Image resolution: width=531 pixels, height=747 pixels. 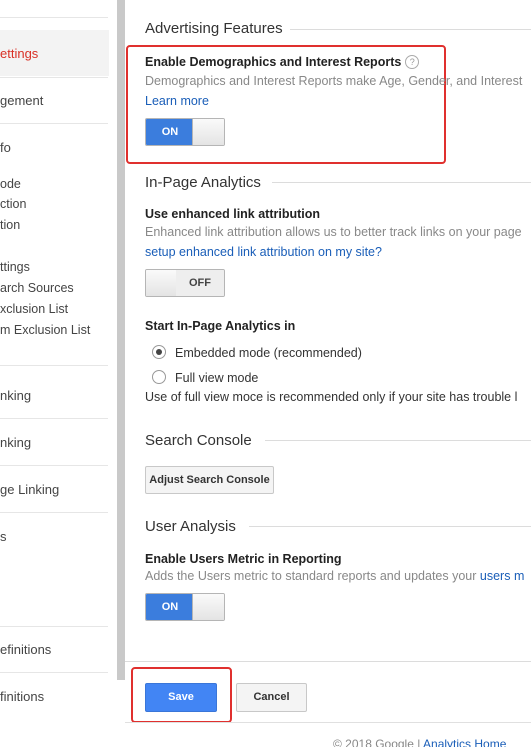 What do you see at coordinates (198, 440) in the screenshot?
I see `search-console-heading: Search Console` at bounding box center [198, 440].